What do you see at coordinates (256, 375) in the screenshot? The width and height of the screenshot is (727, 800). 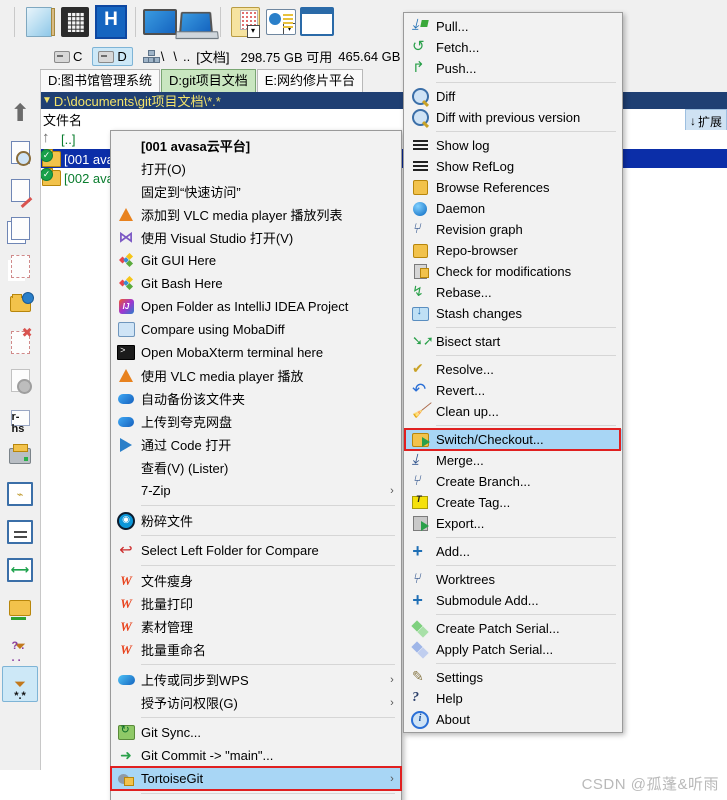 I see `menu-item-vlc-play: 使用 VLC media player 播放` at bounding box center [256, 375].